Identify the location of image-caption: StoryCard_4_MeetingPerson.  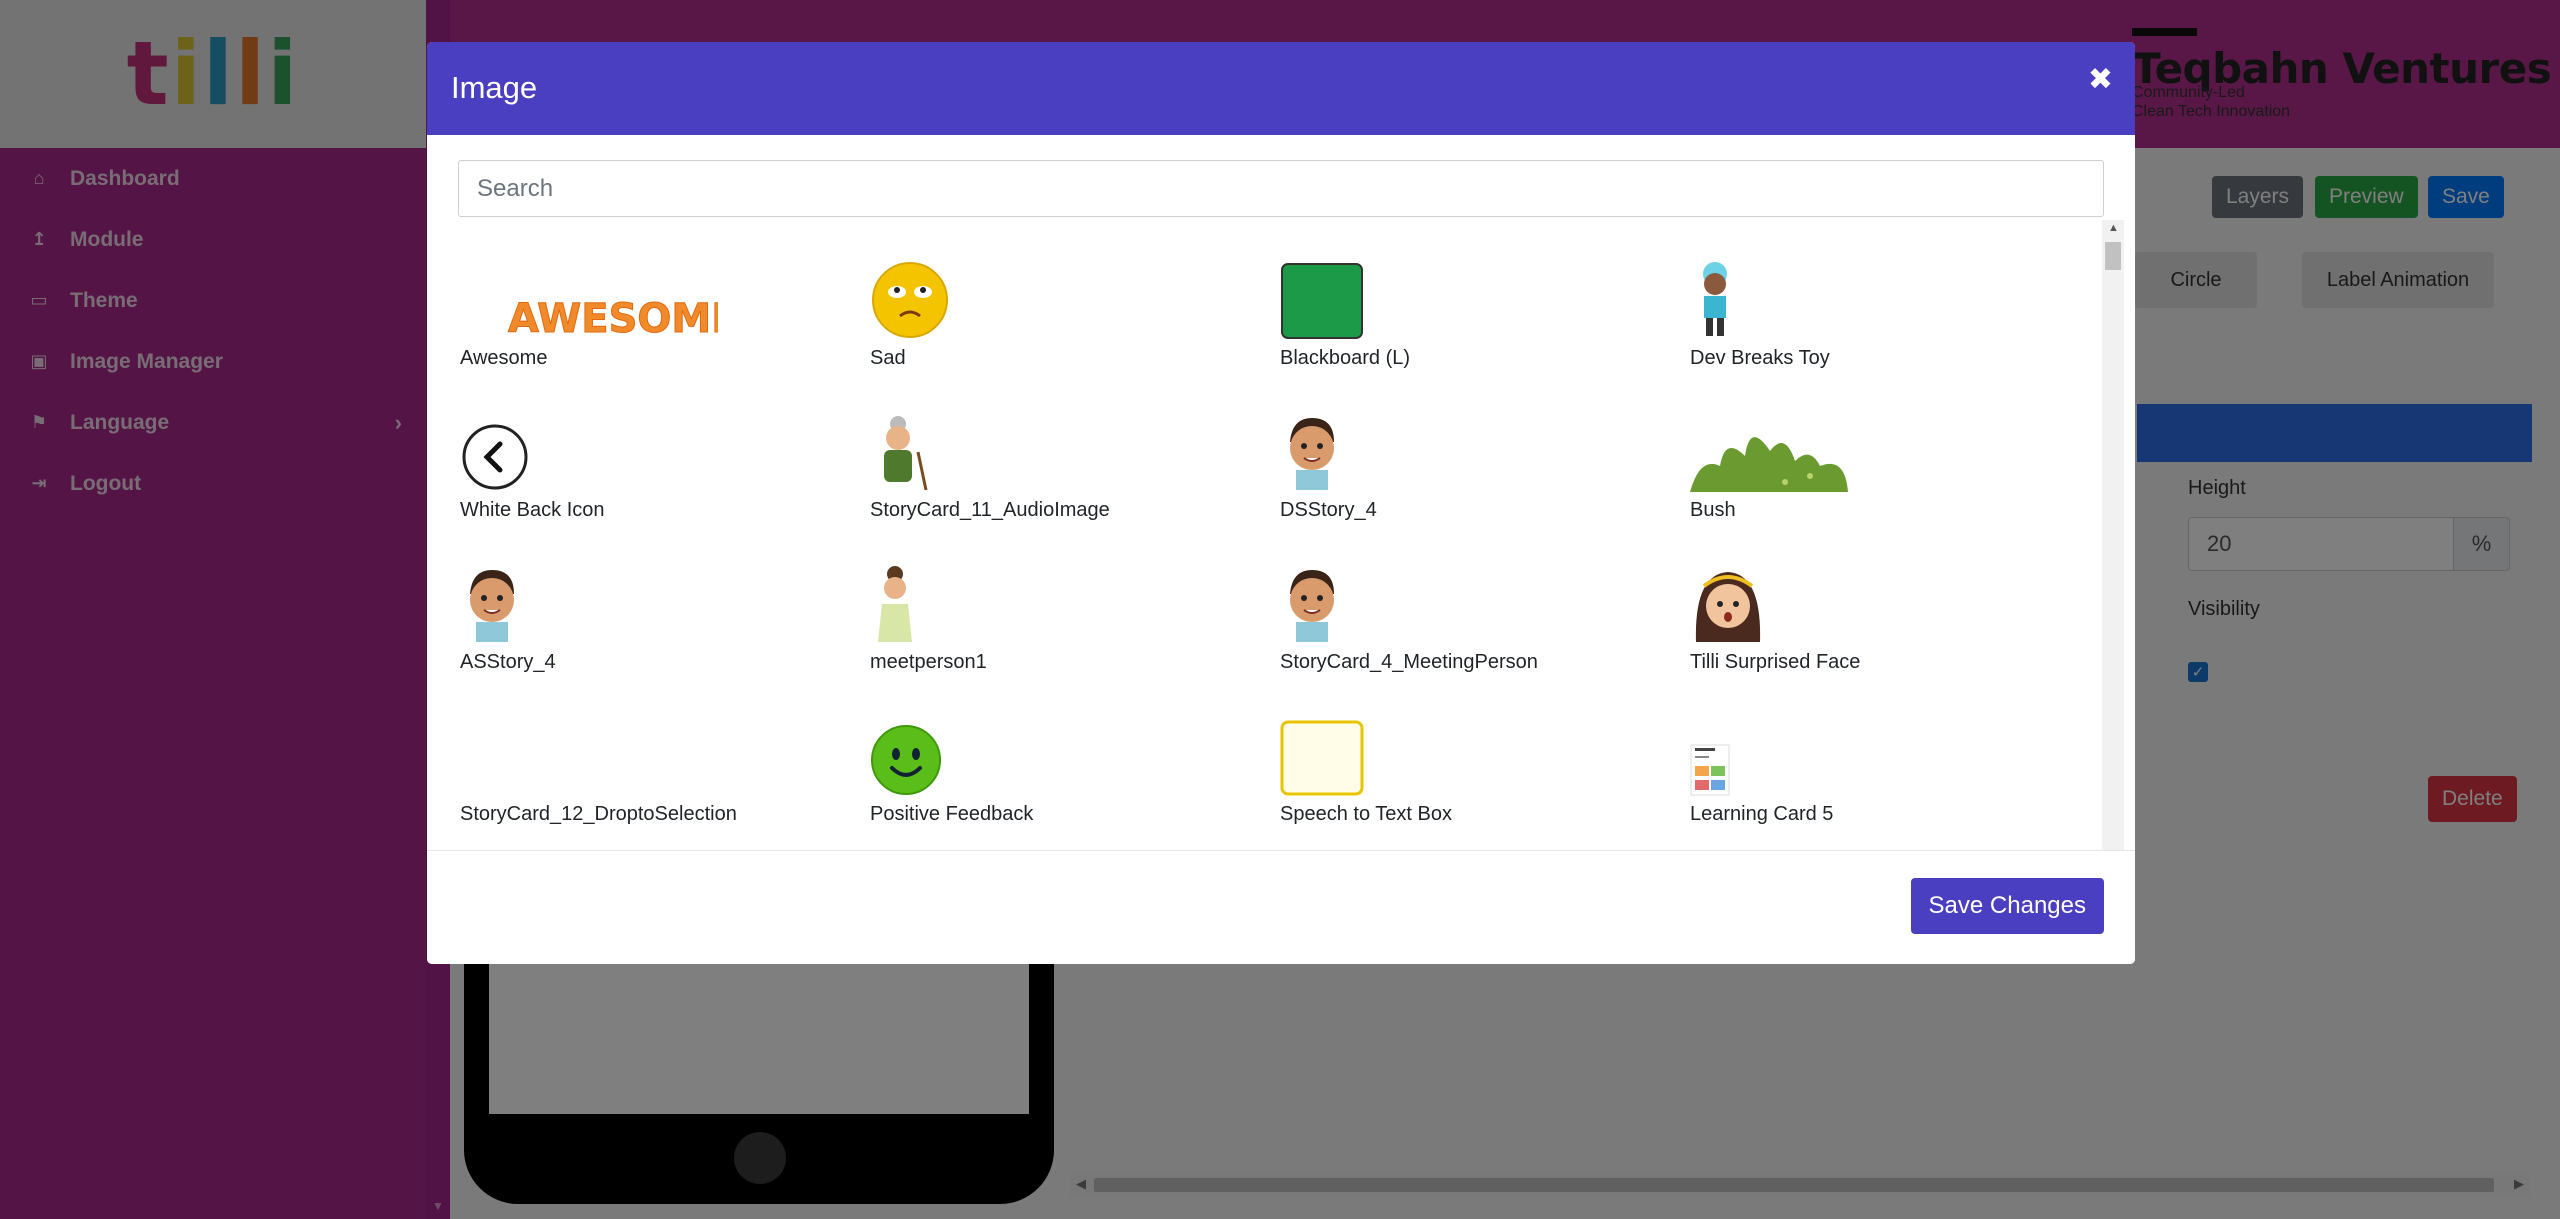
(1409, 662).